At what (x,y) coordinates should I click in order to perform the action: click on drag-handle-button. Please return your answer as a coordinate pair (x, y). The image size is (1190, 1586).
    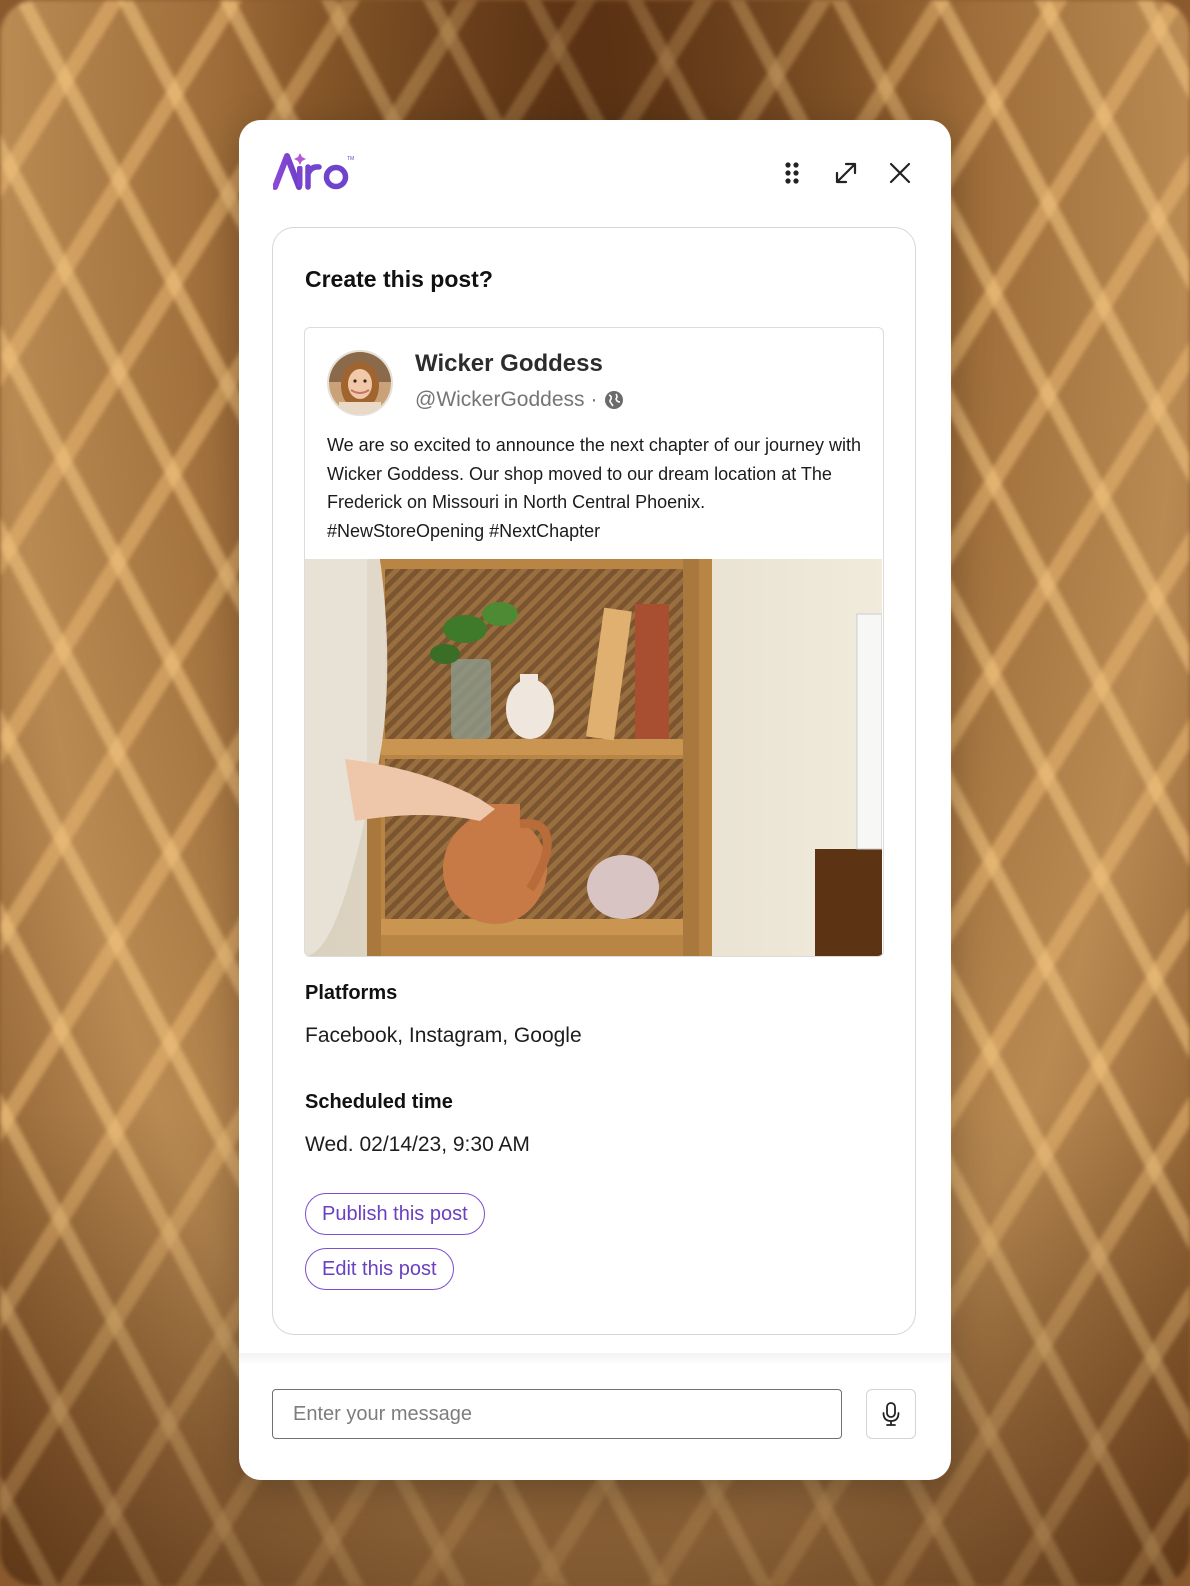
    Looking at the image, I should click on (792, 173).